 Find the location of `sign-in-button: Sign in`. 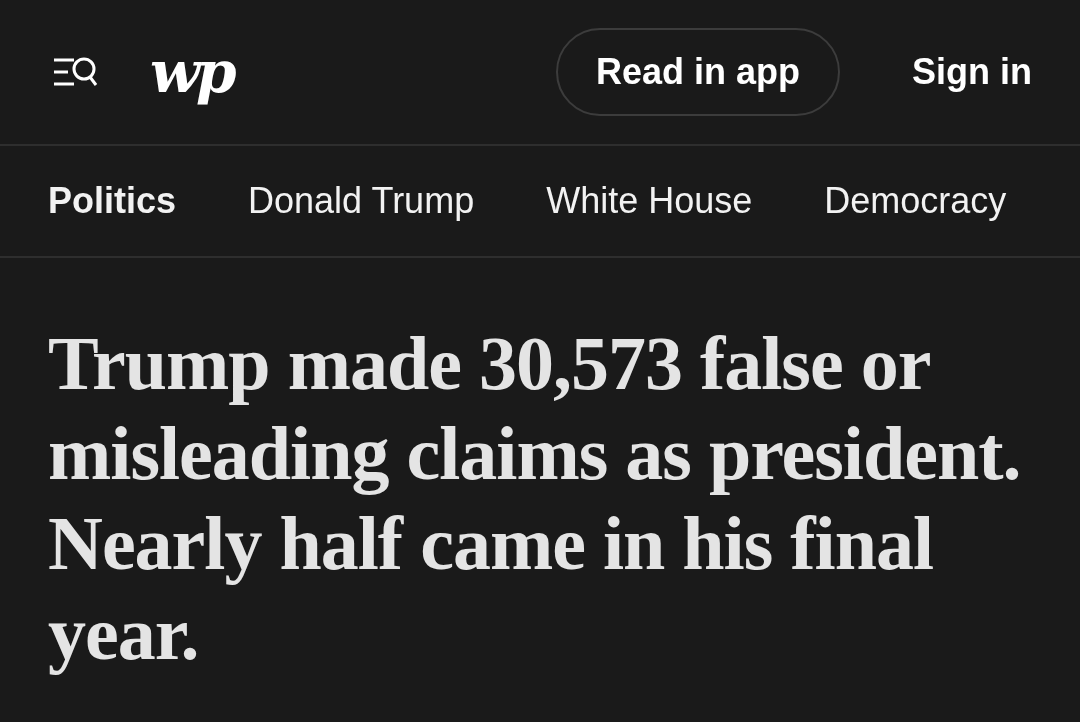

sign-in-button: Sign in is located at coordinates (972, 72).